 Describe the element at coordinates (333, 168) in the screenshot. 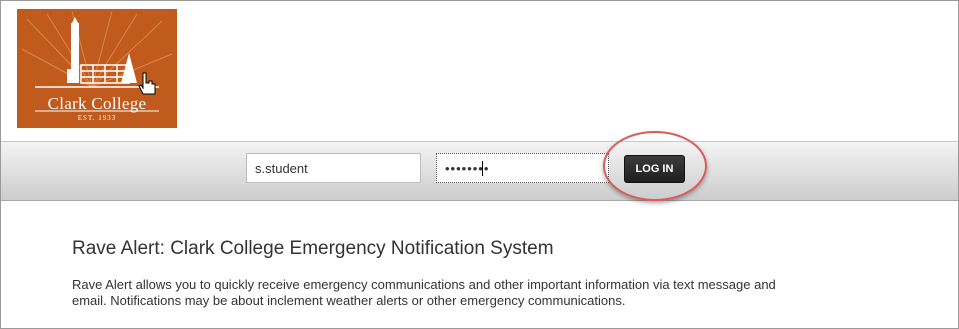

I see `username-input` at that location.